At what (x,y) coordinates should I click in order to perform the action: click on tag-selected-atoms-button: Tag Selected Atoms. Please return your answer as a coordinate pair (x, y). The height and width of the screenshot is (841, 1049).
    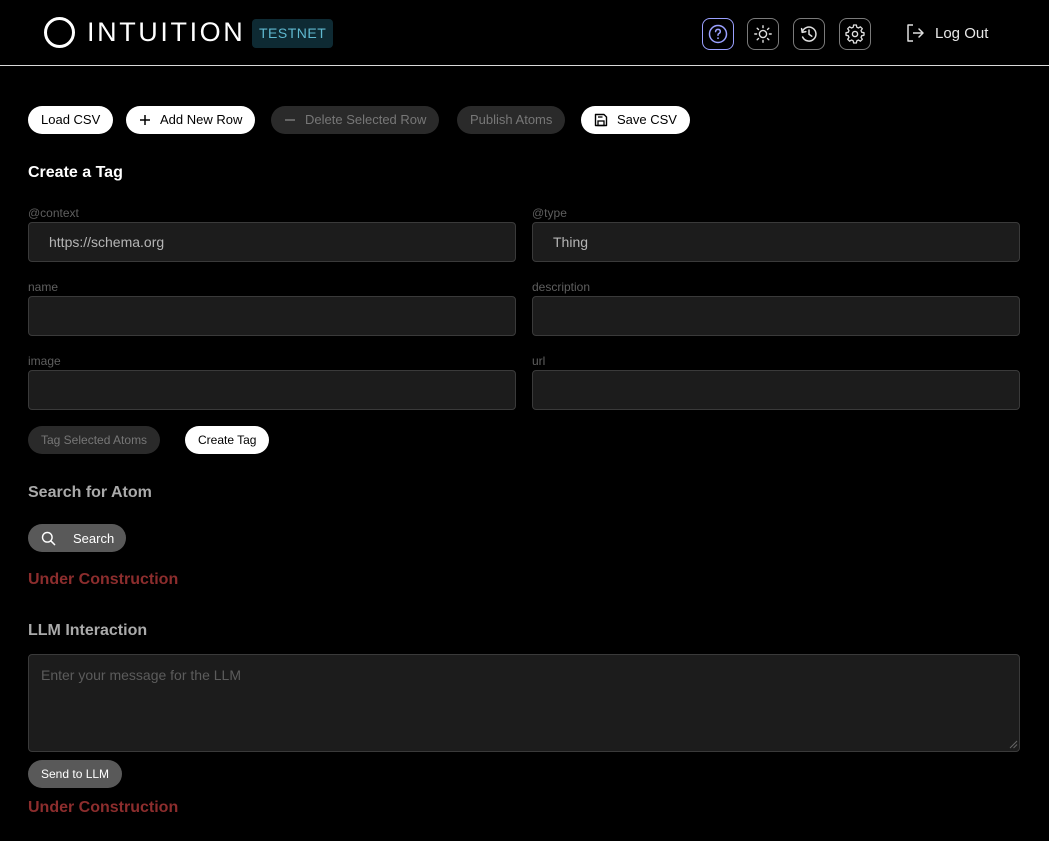
    Looking at the image, I should click on (94, 440).